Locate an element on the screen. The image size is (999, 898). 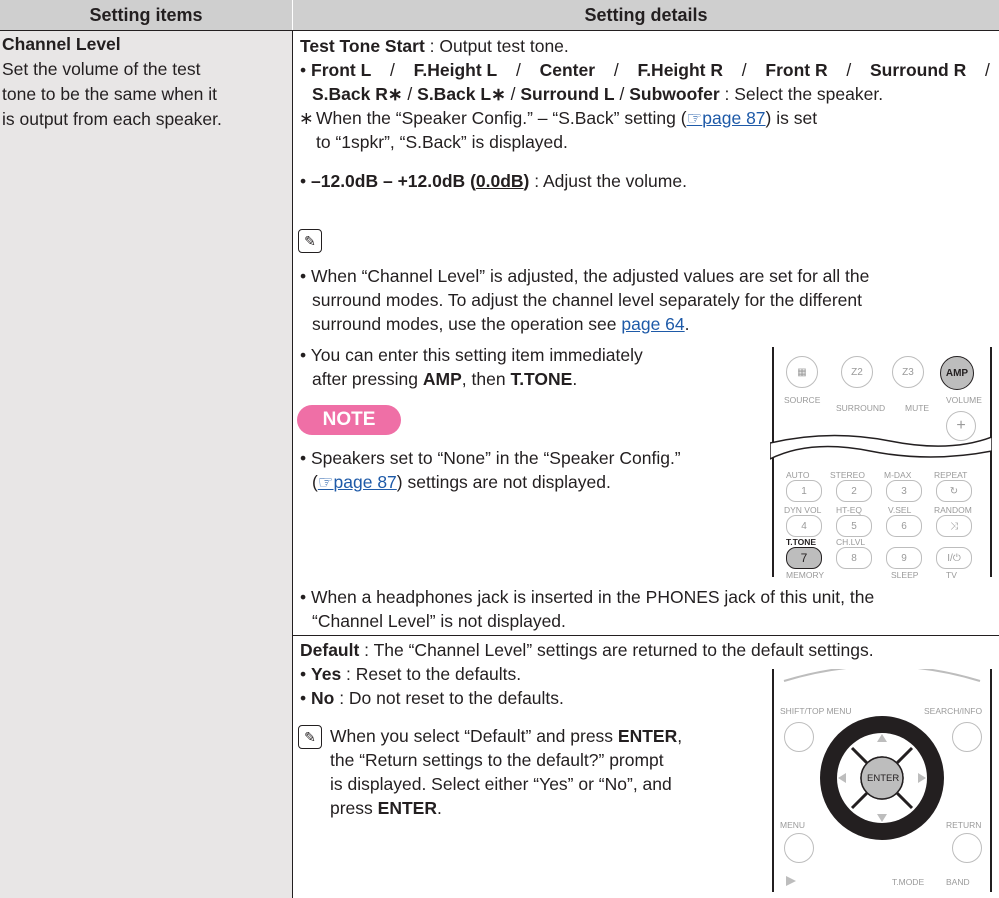
remote-6-btn: 6 is located at coordinates (904, 526).